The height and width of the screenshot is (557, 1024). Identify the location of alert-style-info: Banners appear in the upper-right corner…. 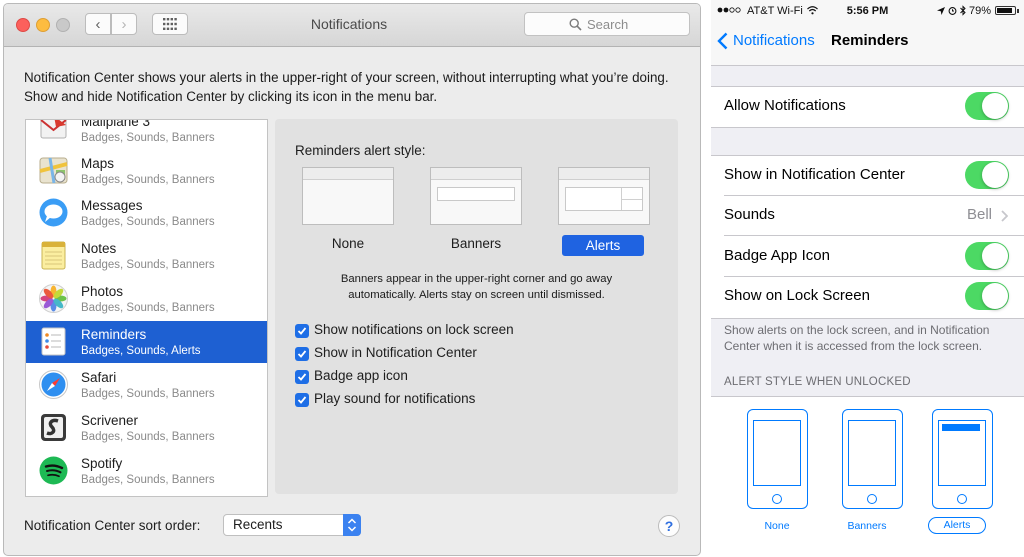
(476, 287).